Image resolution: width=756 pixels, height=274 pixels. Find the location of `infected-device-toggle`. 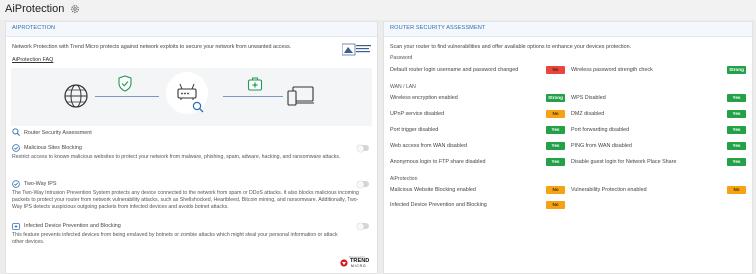

infected-device-toggle is located at coordinates (363, 226).